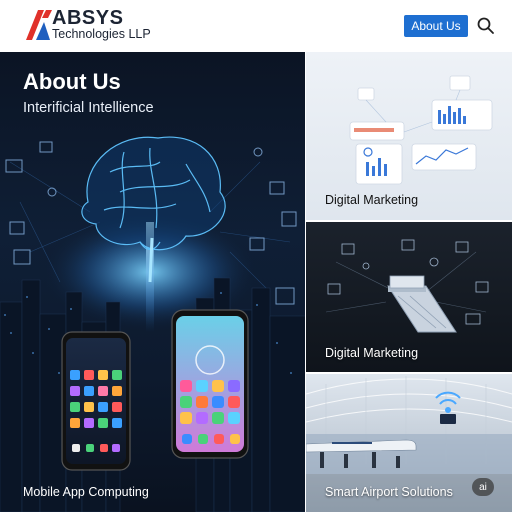  What do you see at coordinates (436, 26) in the screenshot?
I see `about-us-button: About Us` at bounding box center [436, 26].